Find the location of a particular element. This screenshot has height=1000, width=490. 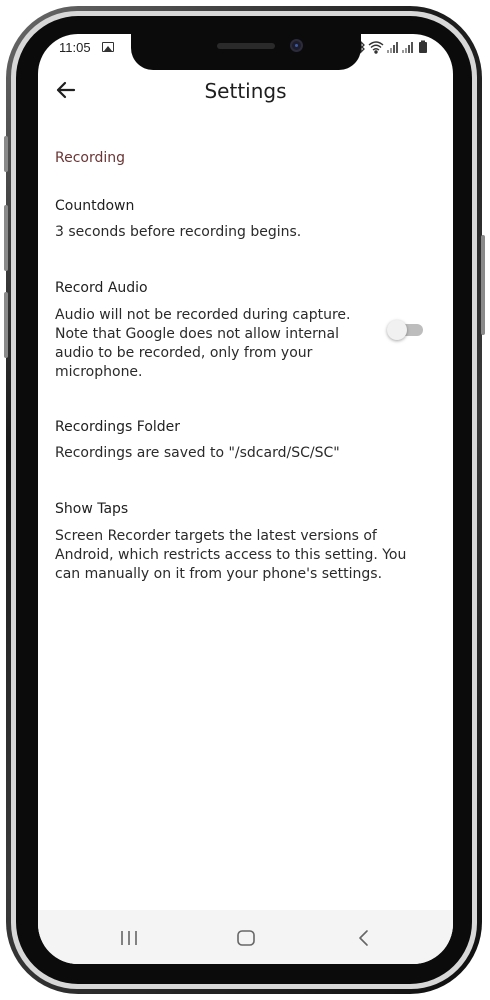

side-button-left-bottom is located at coordinates (6, 325).